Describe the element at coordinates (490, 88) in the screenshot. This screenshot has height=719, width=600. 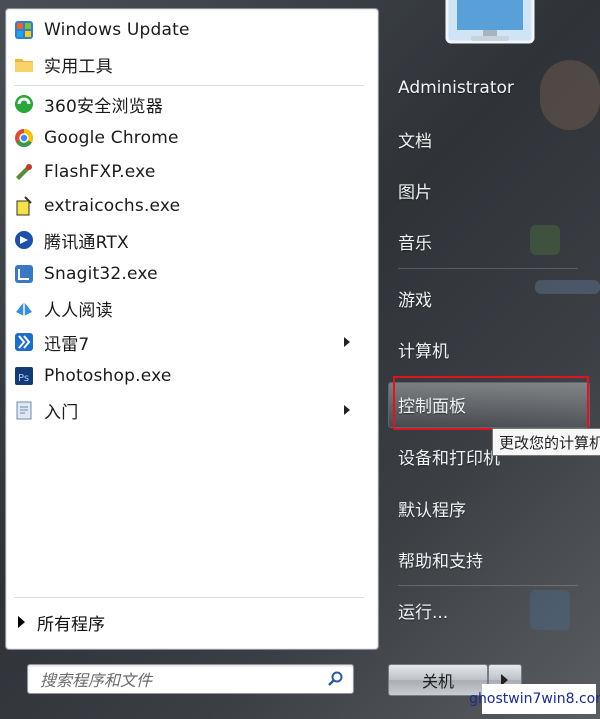
I see `user-name-link: Administrator` at that location.